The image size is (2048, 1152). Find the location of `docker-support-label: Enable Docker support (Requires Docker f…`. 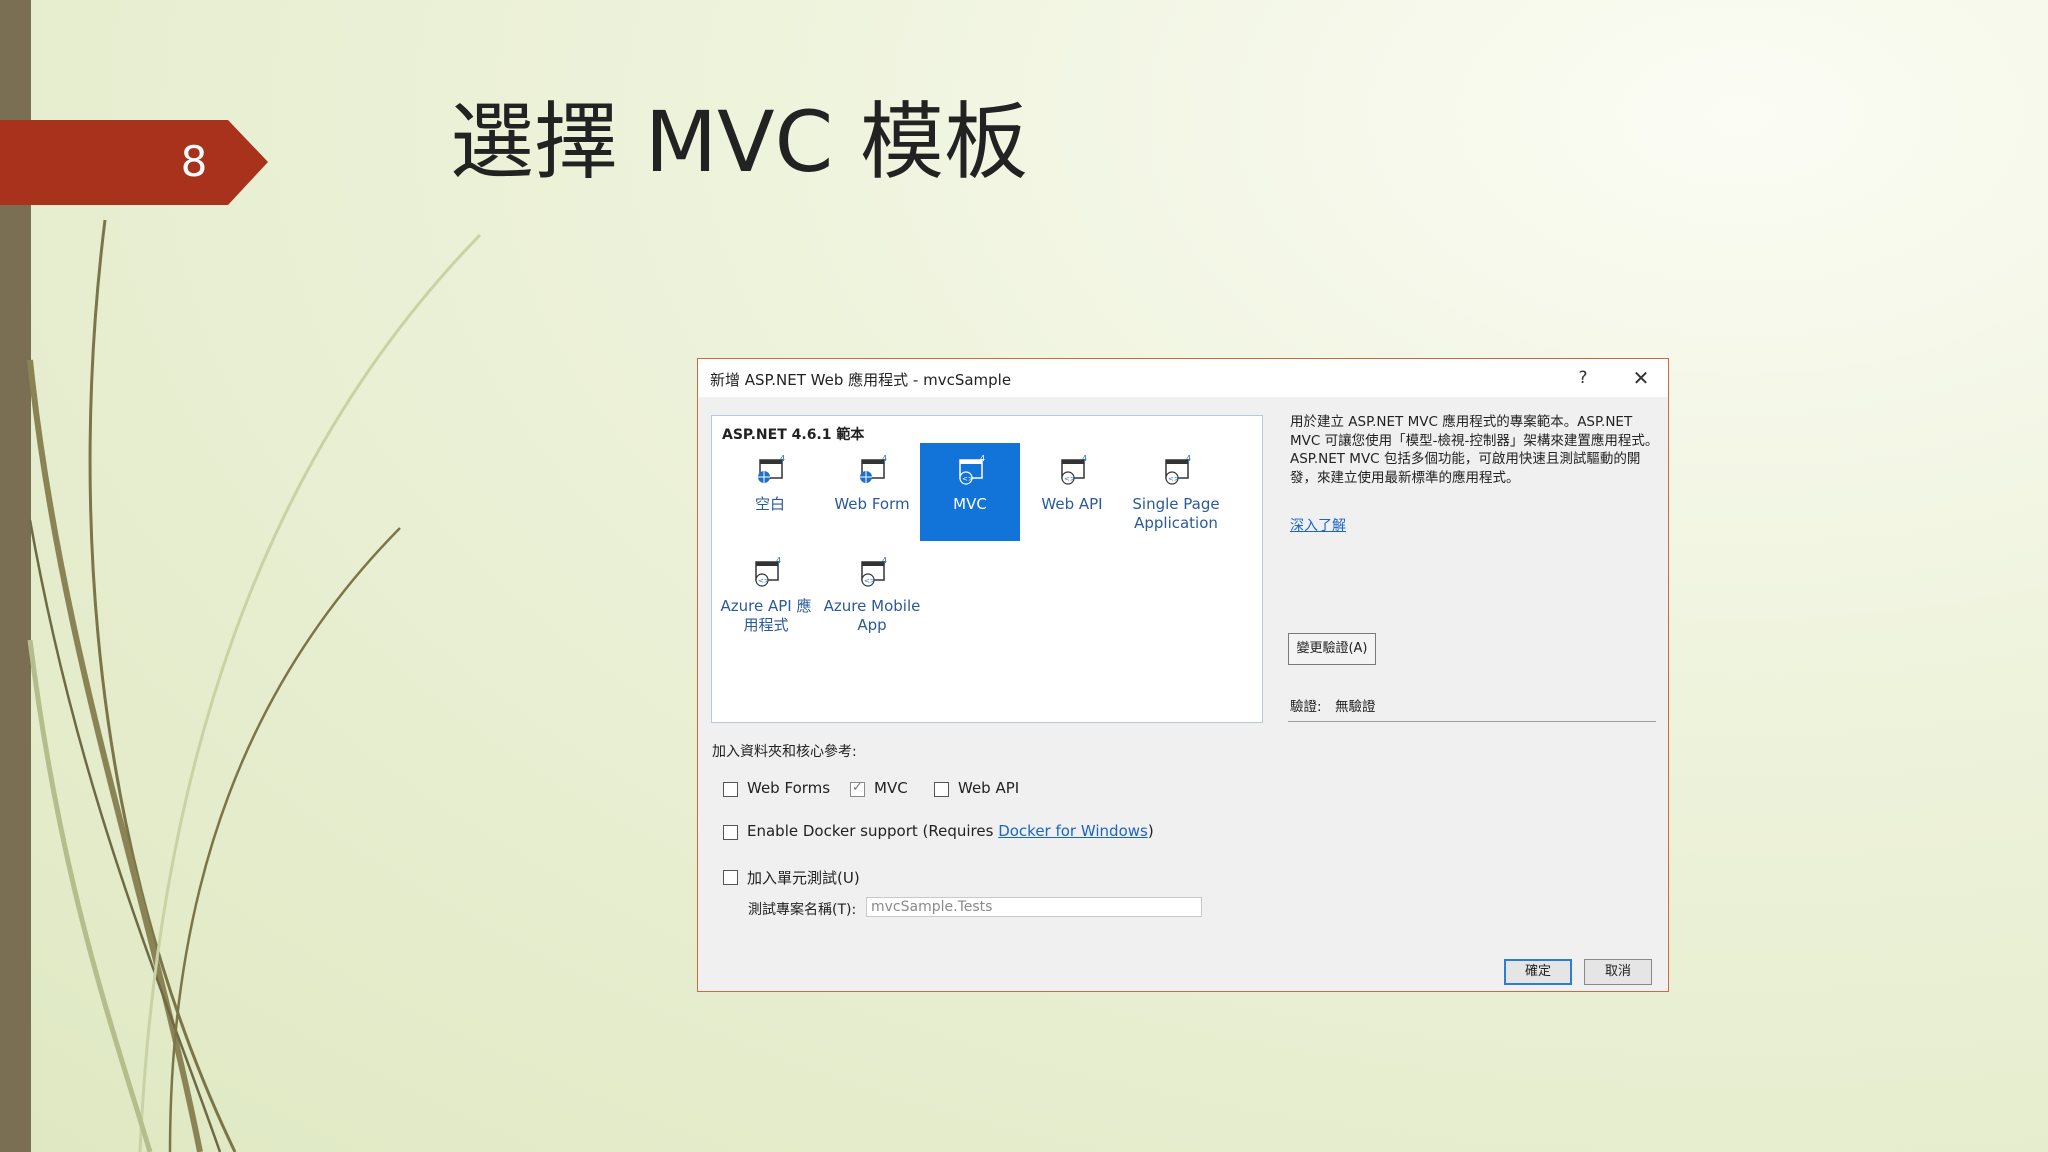

docker-support-label: Enable Docker support (Requires Docker f… is located at coordinates (950, 831).